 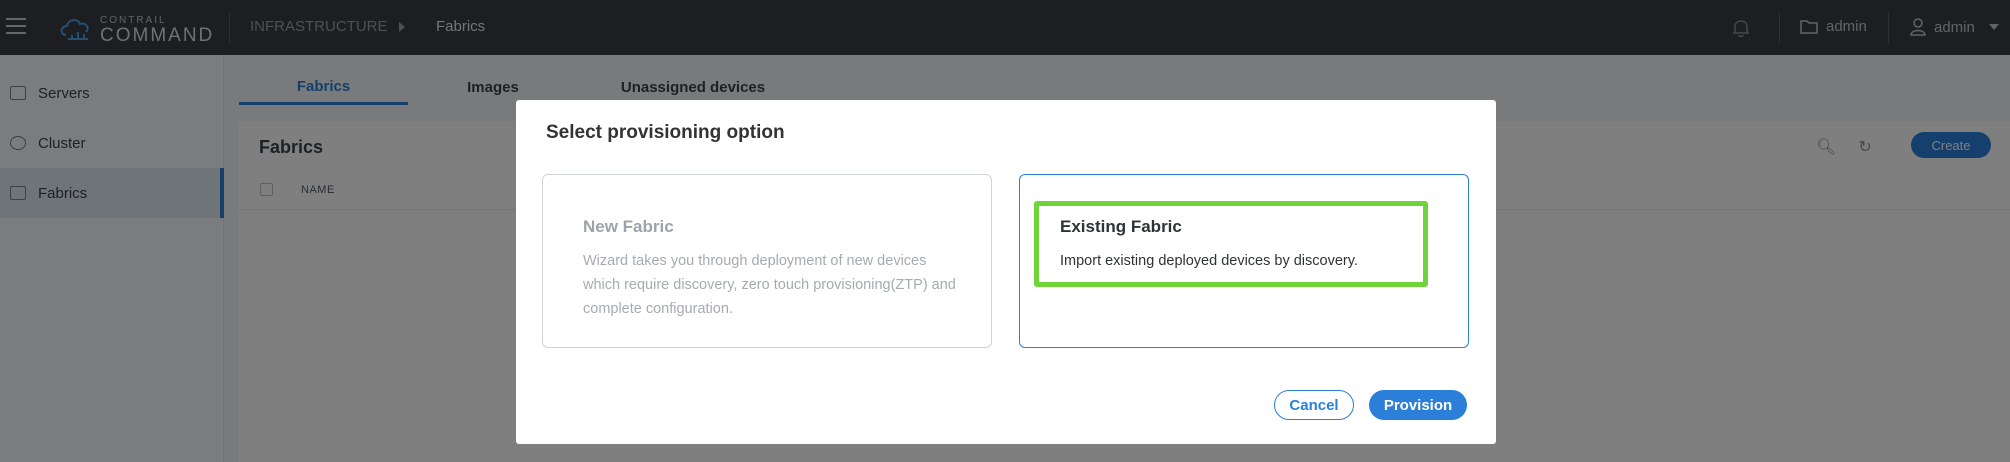 I want to click on option-title: New Fabric, so click(x=628, y=226).